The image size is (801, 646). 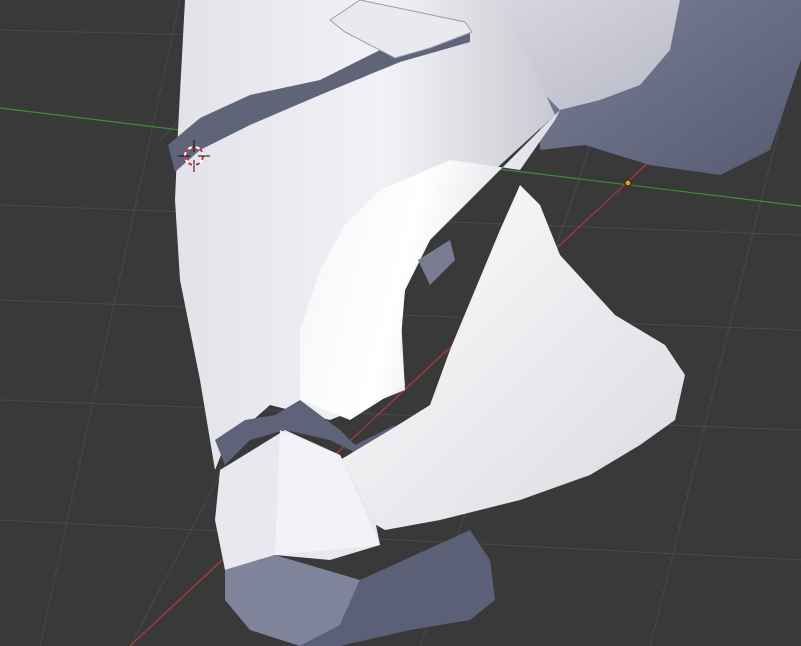 I want to click on origin-dot-icon, so click(x=628, y=183).